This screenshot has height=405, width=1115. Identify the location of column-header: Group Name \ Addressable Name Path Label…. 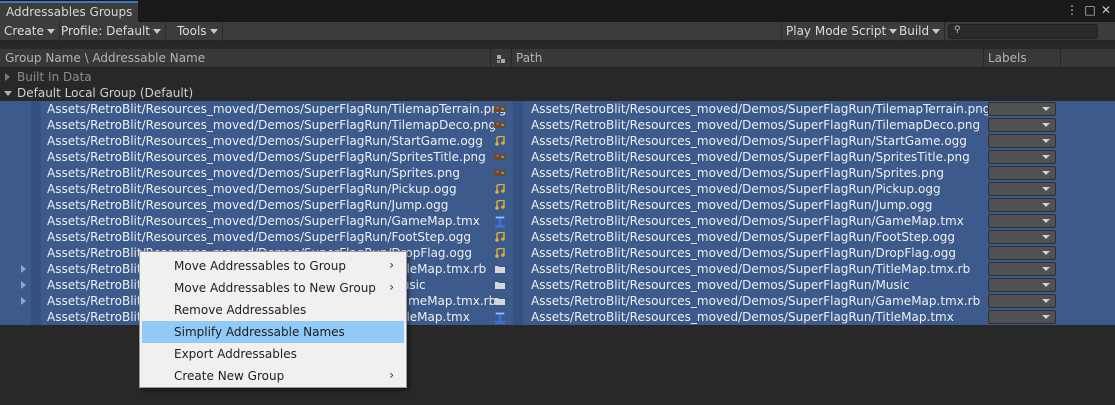
(557, 58).